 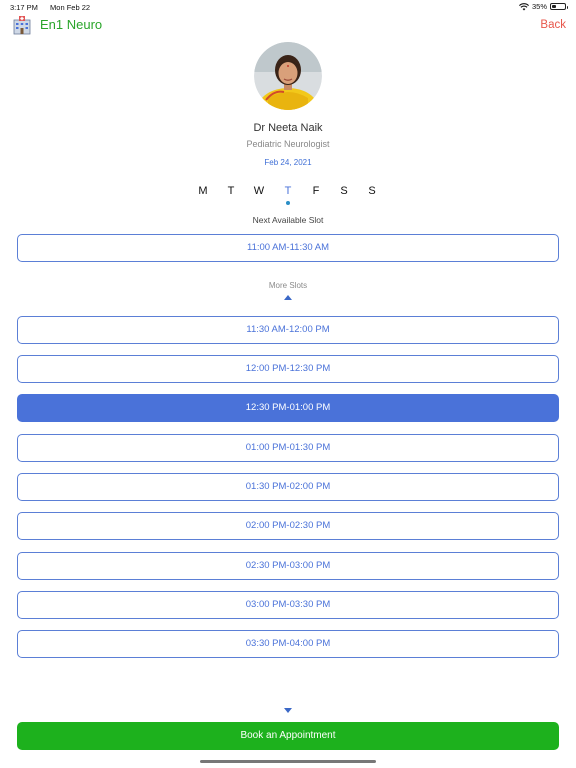 I want to click on battery-percent: 35%, so click(x=539, y=6).